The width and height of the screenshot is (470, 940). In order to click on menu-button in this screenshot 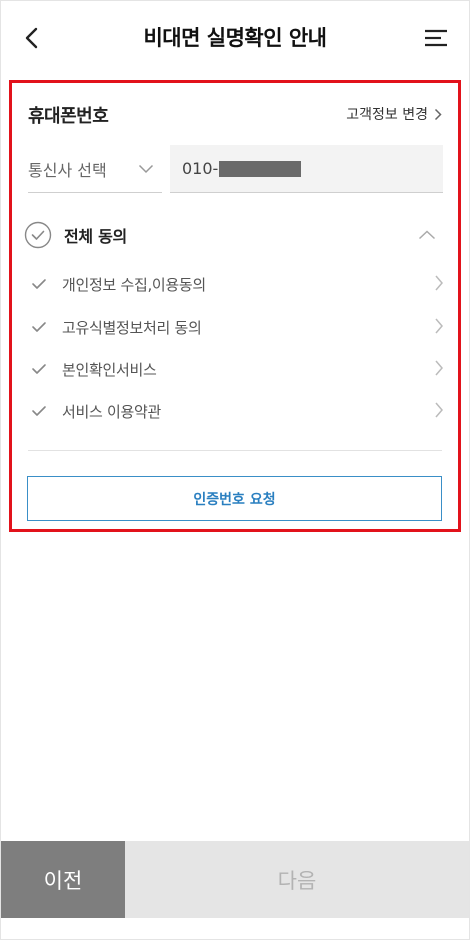, I will do `click(436, 38)`.